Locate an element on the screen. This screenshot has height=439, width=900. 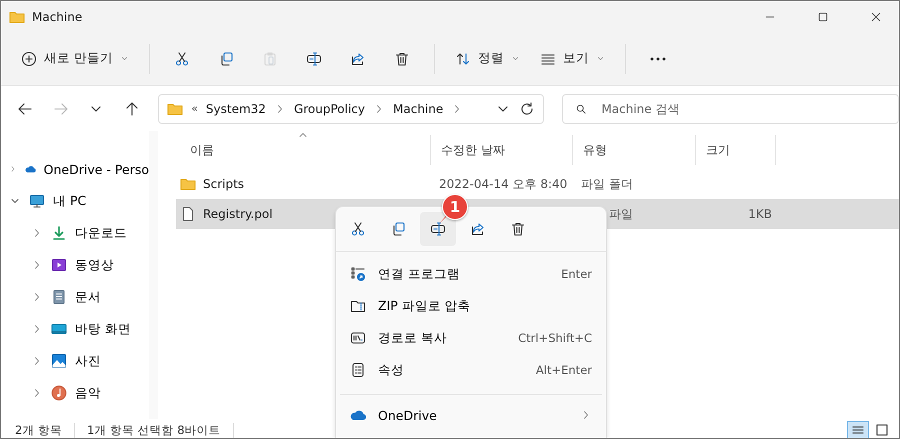
tree-item-label: 문서 is located at coordinates (88, 297).